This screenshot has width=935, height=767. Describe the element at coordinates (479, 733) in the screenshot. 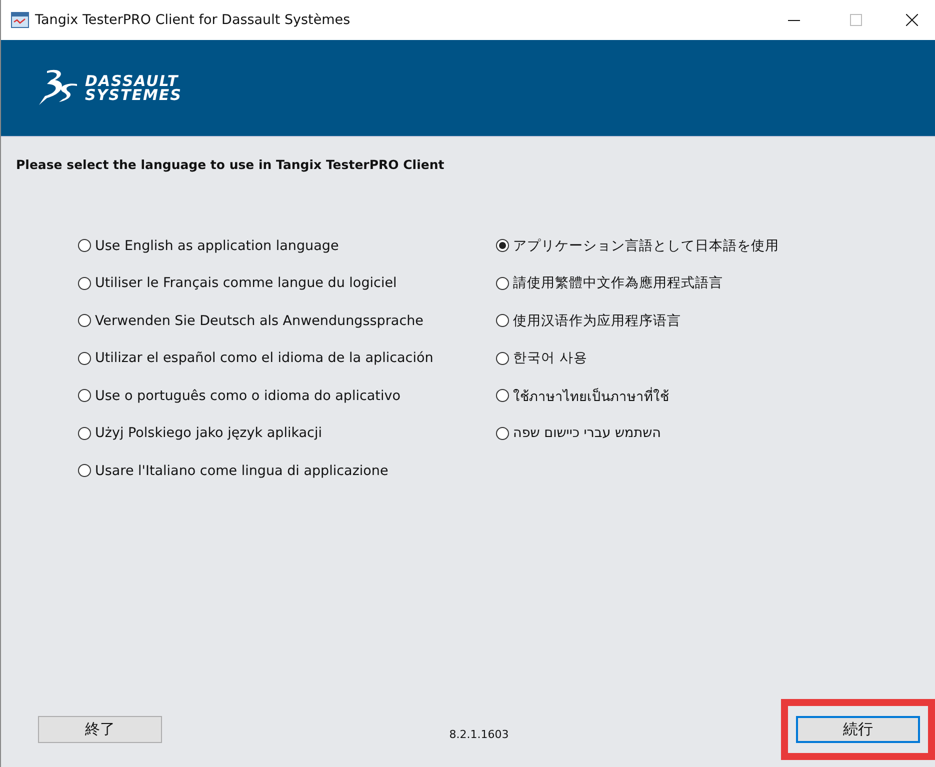

I see `version-text: 8.2.1.1603` at that location.